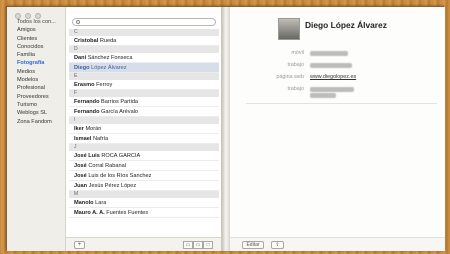  What do you see at coordinates (109, 68) in the screenshot?
I see `contact-last-name: López Álvarez` at bounding box center [109, 68].